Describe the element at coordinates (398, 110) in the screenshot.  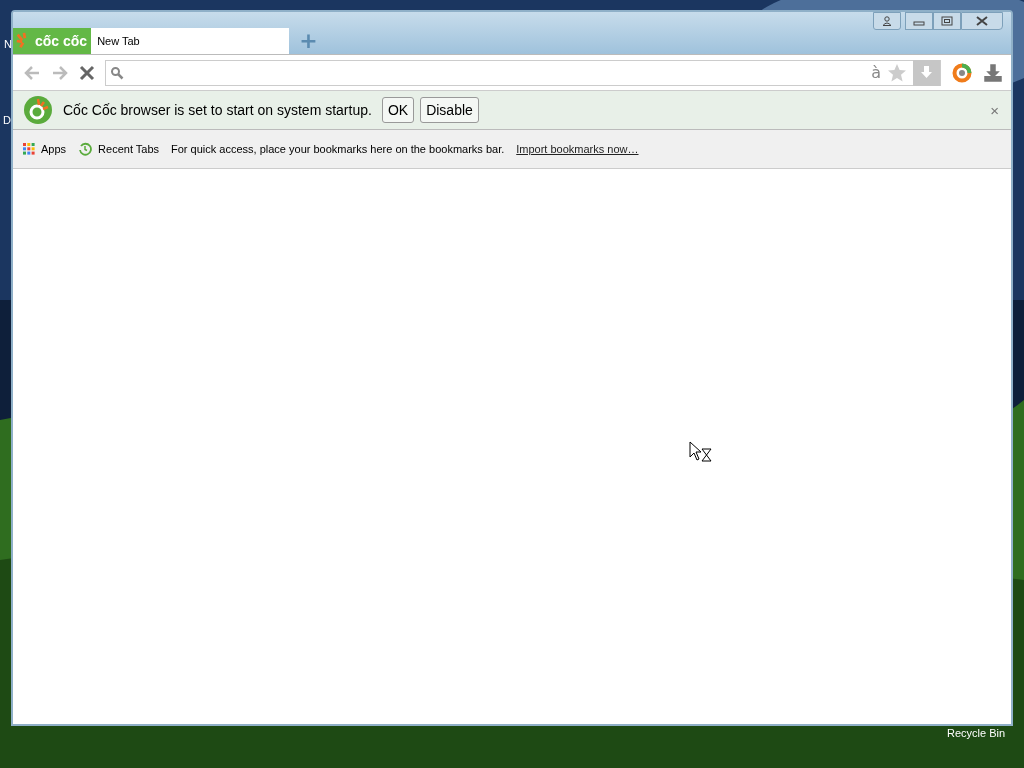
I see `infobar-button: OK` at that location.